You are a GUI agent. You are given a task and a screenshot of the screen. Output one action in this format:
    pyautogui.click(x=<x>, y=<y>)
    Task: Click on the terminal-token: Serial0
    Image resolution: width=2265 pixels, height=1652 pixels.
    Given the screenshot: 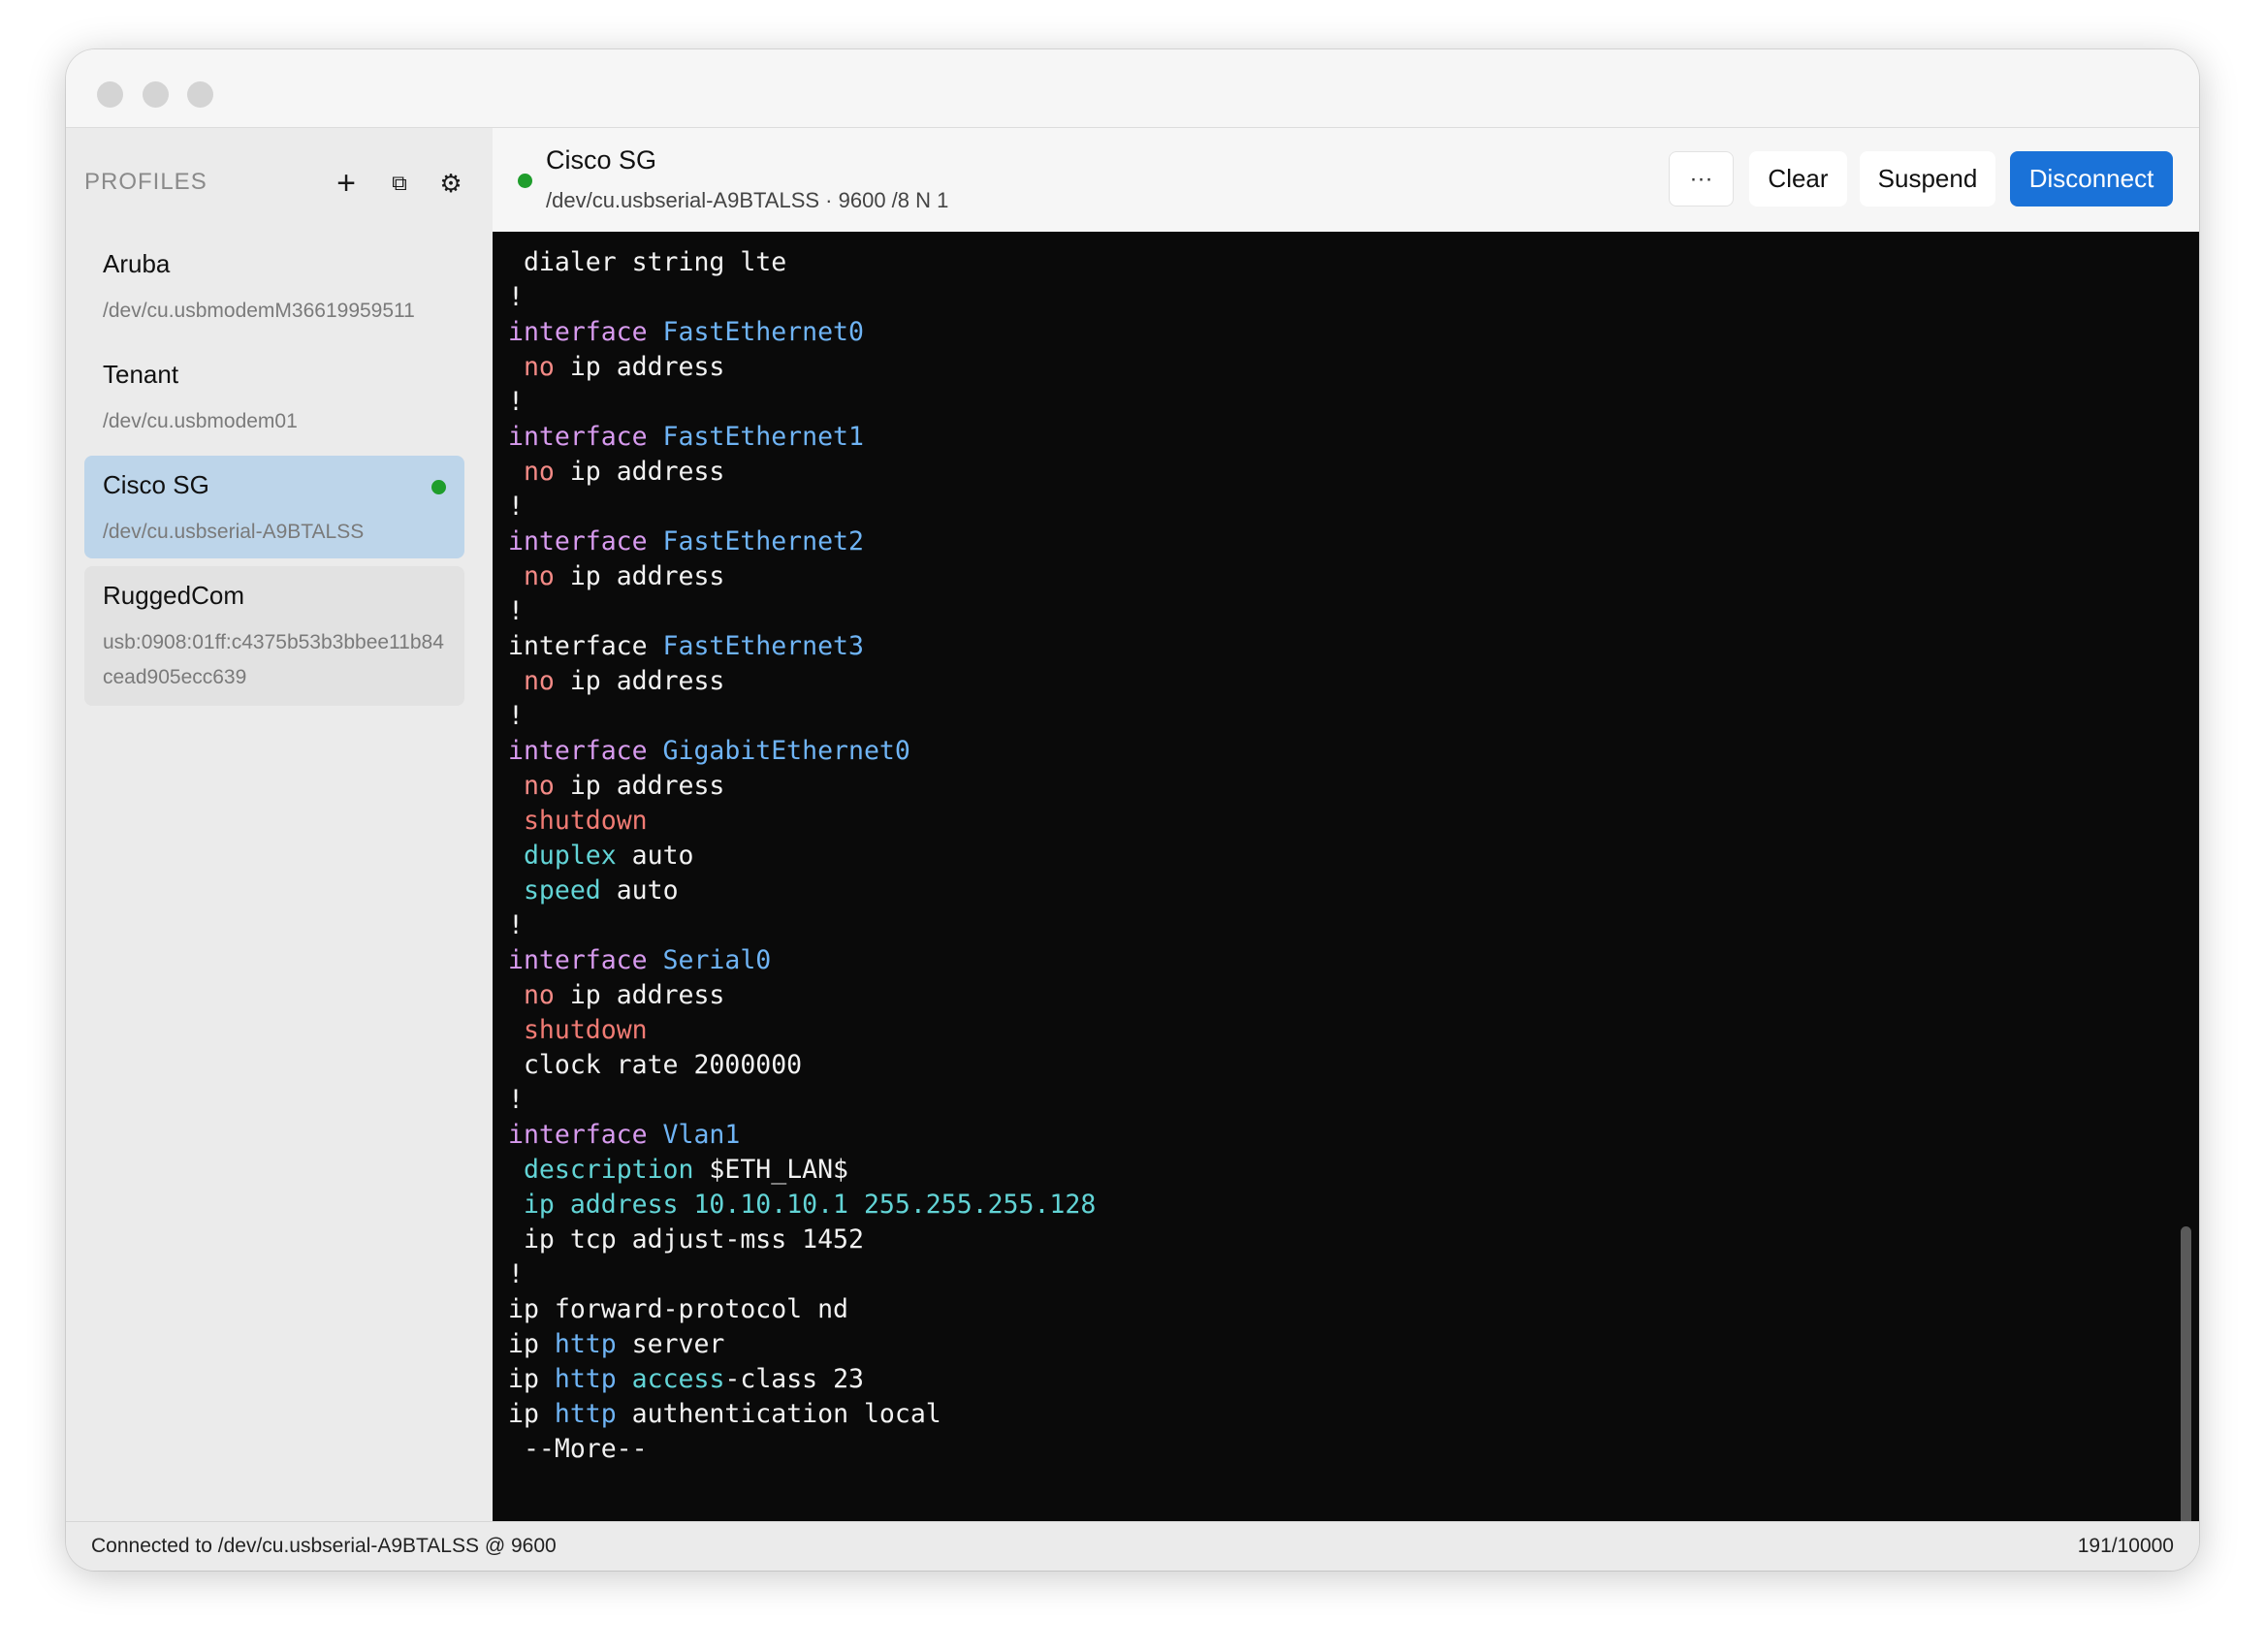 What is the action you would take?
    pyautogui.click(x=717, y=960)
    